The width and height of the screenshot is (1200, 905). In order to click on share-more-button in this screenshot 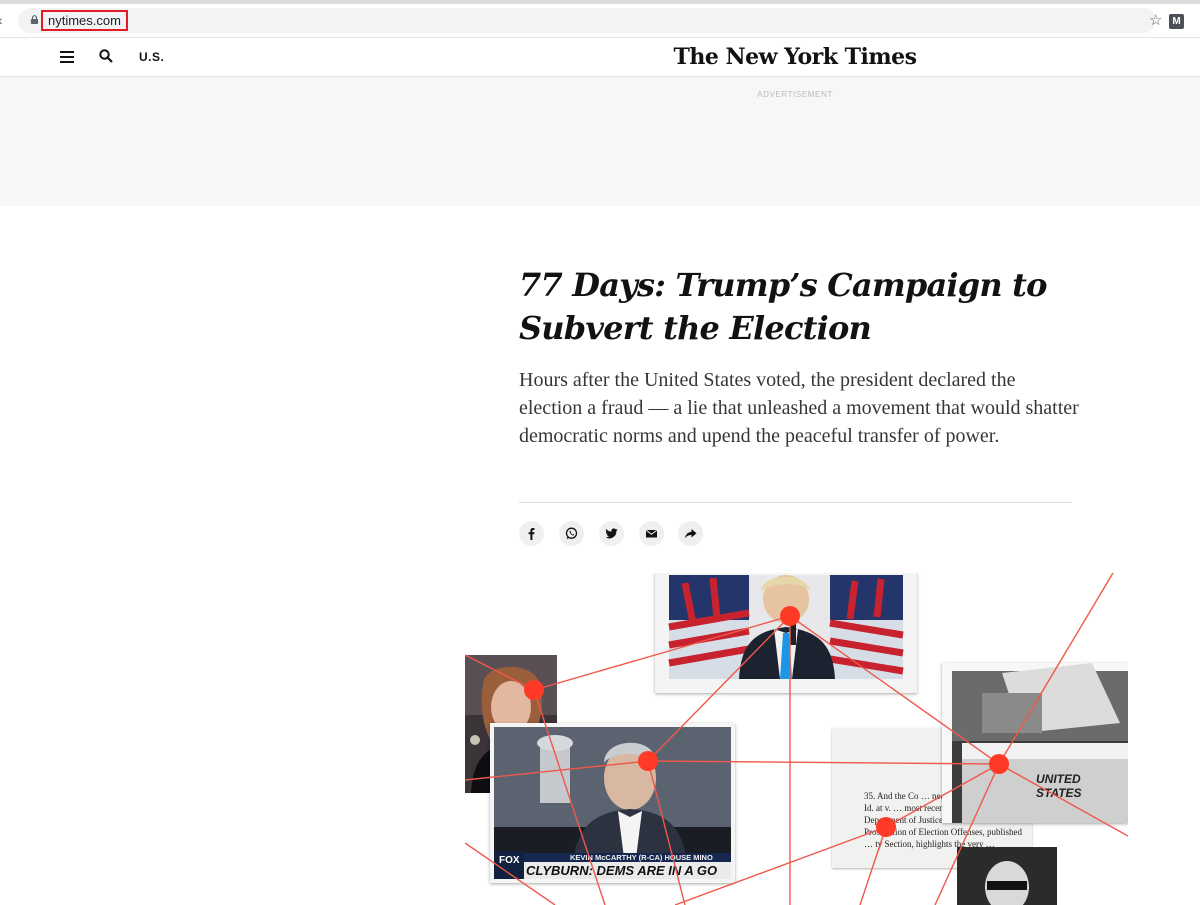, I will do `click(690, 533)`.